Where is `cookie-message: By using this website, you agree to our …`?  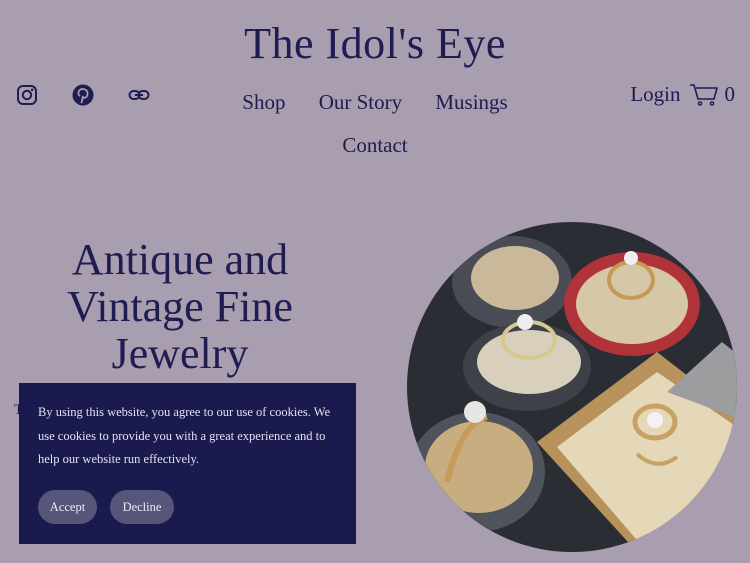
cookie-message: By using this website, you agree to our … is located at coordinates (184, 435).